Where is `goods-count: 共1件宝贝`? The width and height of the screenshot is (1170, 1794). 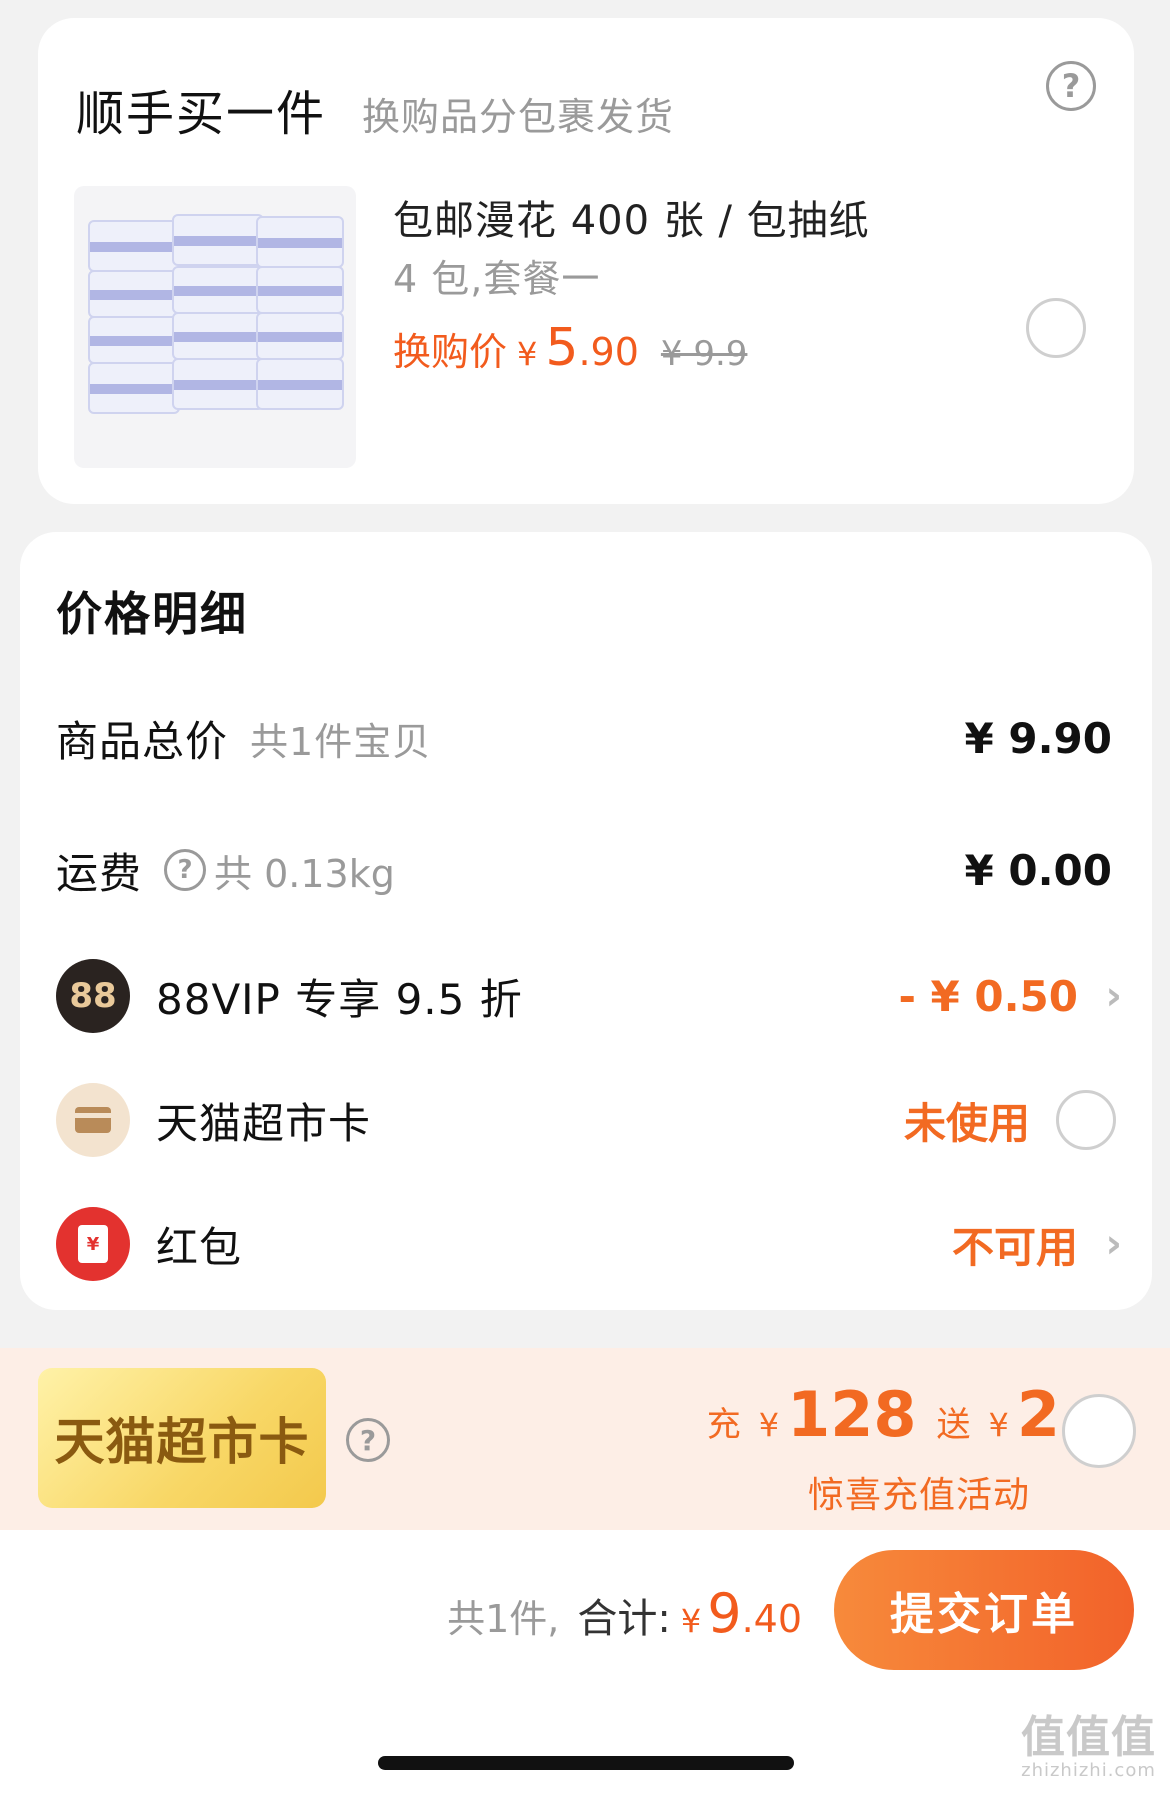
goods-count: 共1件宝贝 is located at coordinates (341, 741).